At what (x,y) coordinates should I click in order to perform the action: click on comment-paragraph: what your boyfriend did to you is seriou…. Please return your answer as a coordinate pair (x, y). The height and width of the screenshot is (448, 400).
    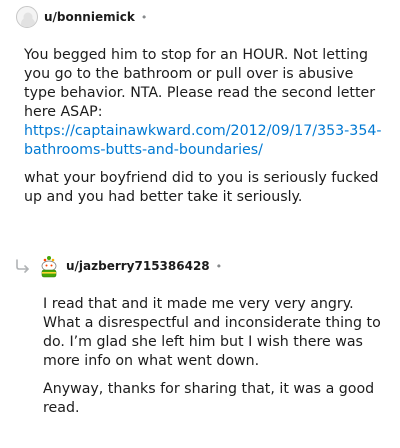
    Looking at the image, I should click on (201, 187).